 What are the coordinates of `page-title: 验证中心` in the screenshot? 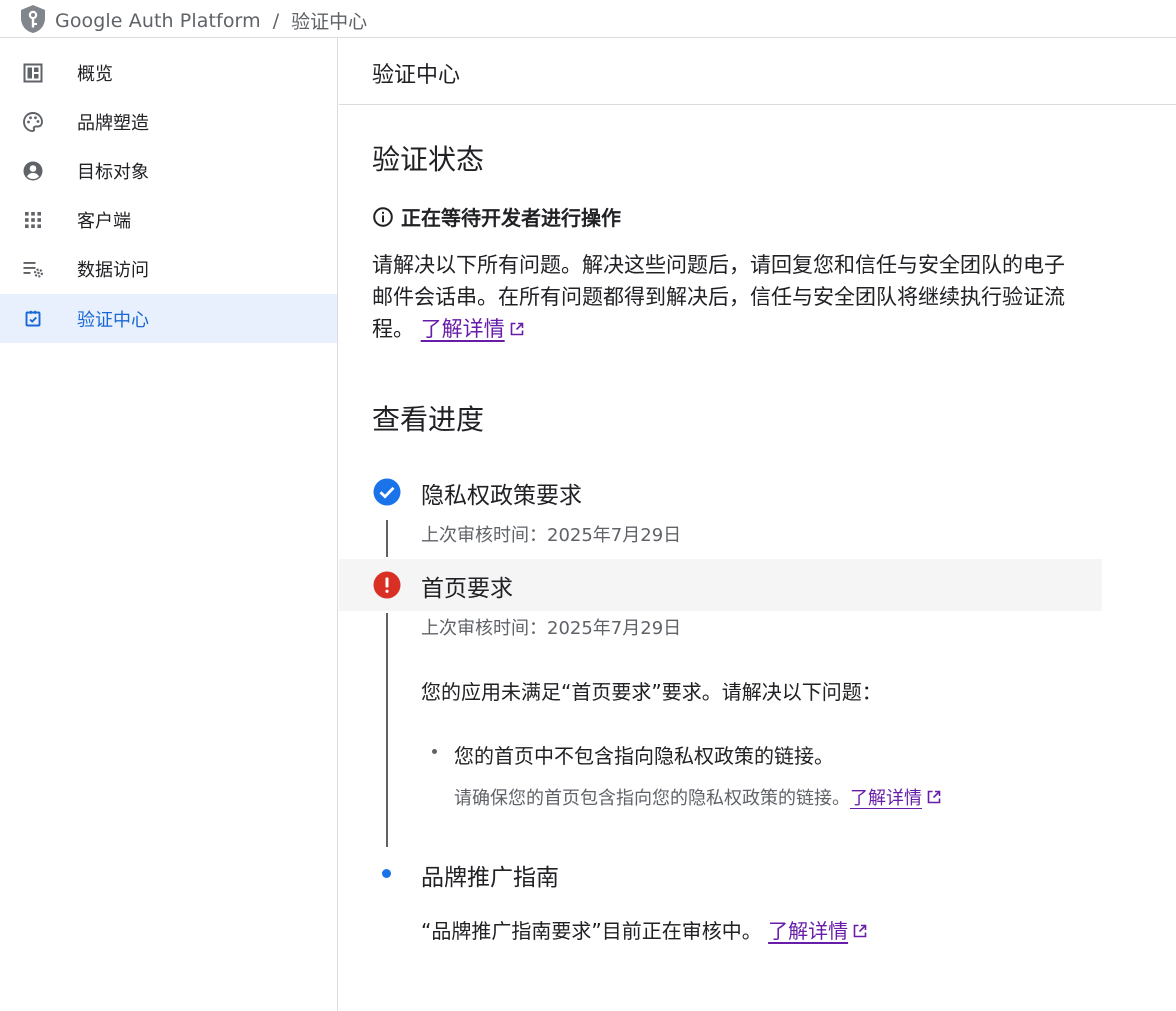 It's located at (416, 75).